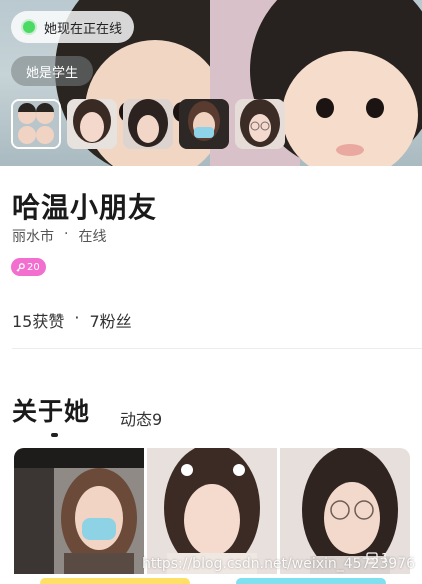 The width and height of the screenshot is (422, 584). Describe the element at coordinates (33, 237) in the screenshot. I see `profile-city: 丽水市` at that location.